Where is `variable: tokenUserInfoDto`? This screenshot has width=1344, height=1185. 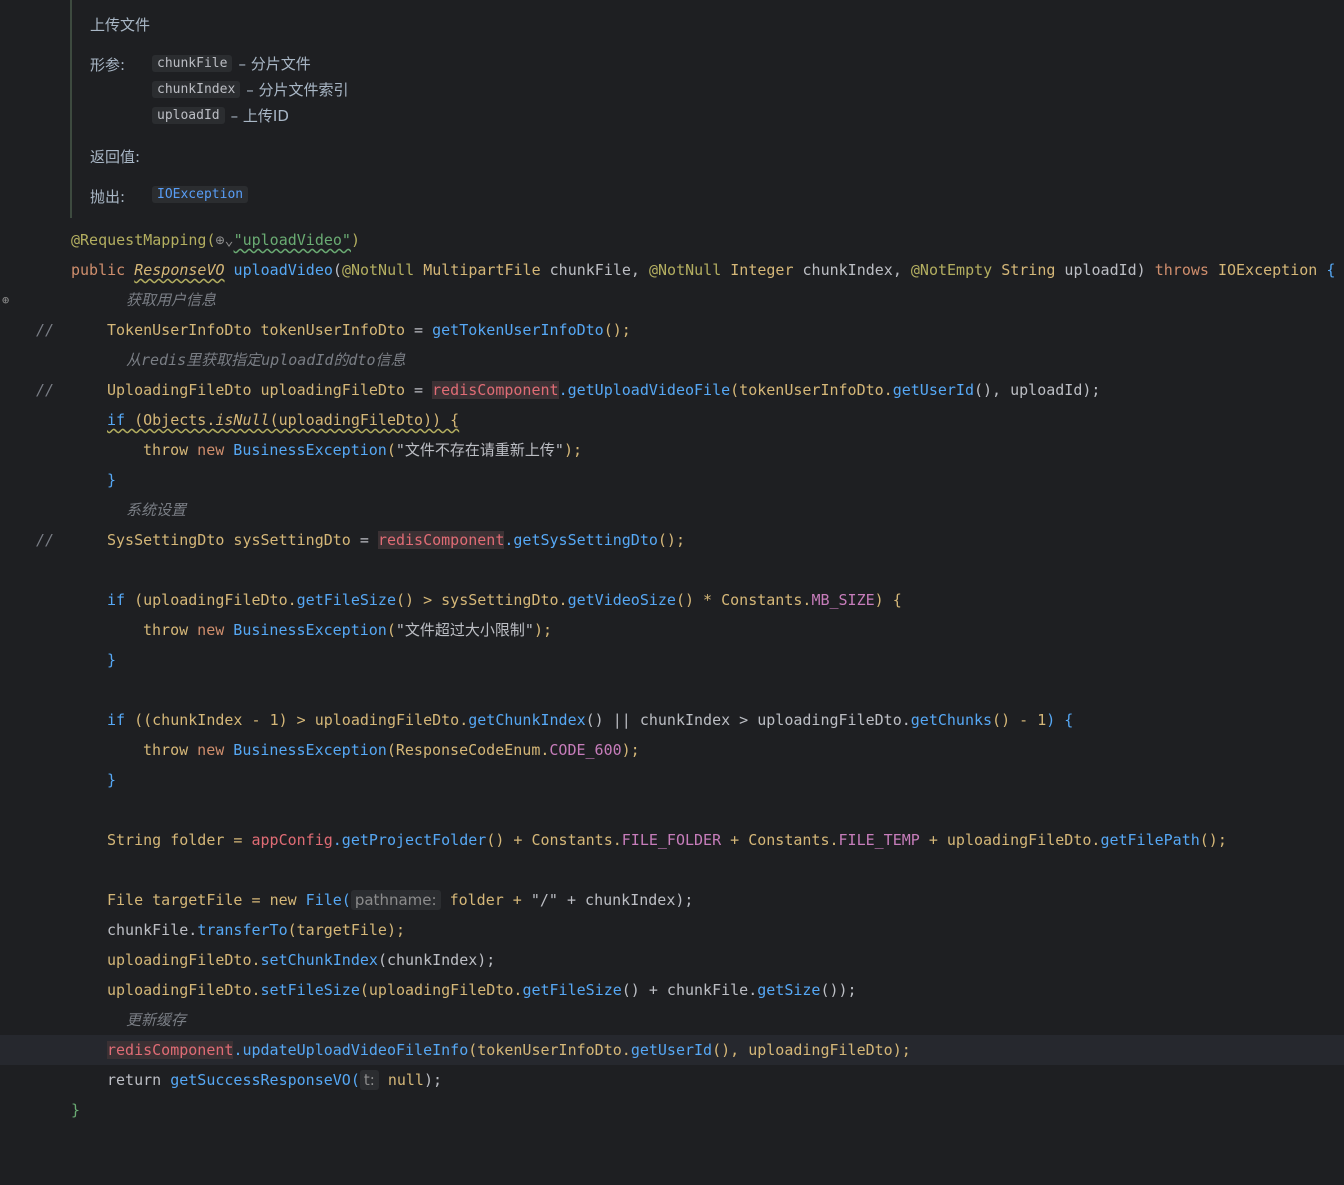 variable: tokenUserInfoDto is located at coordinates (328, 330).